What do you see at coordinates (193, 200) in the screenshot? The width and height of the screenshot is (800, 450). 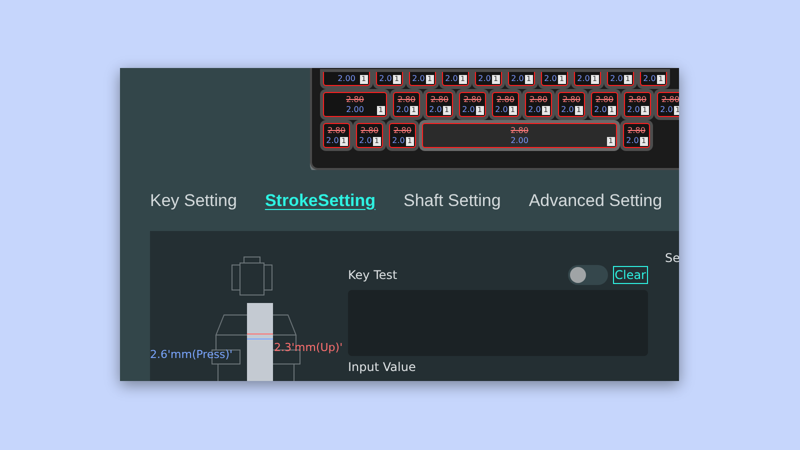 I see `tab: Key Setting` at bounding box center [193, 200].